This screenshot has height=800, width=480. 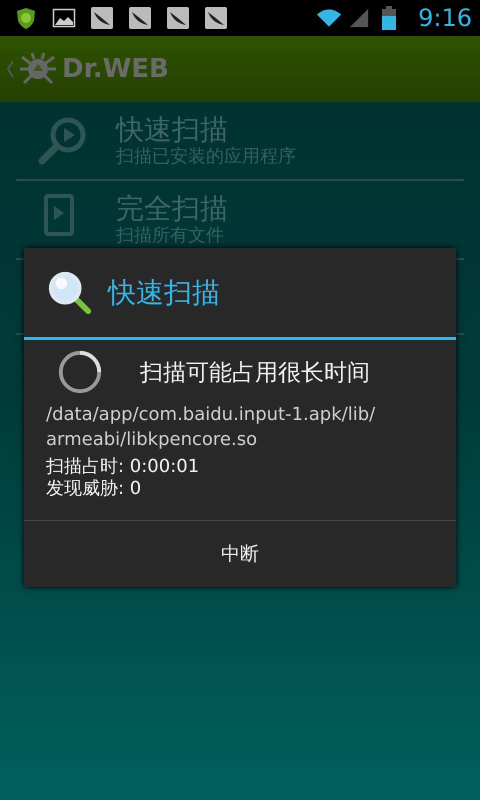 I want to click on dialog-message: 扫描可能占用很长时间, so click(x=255, y=373).